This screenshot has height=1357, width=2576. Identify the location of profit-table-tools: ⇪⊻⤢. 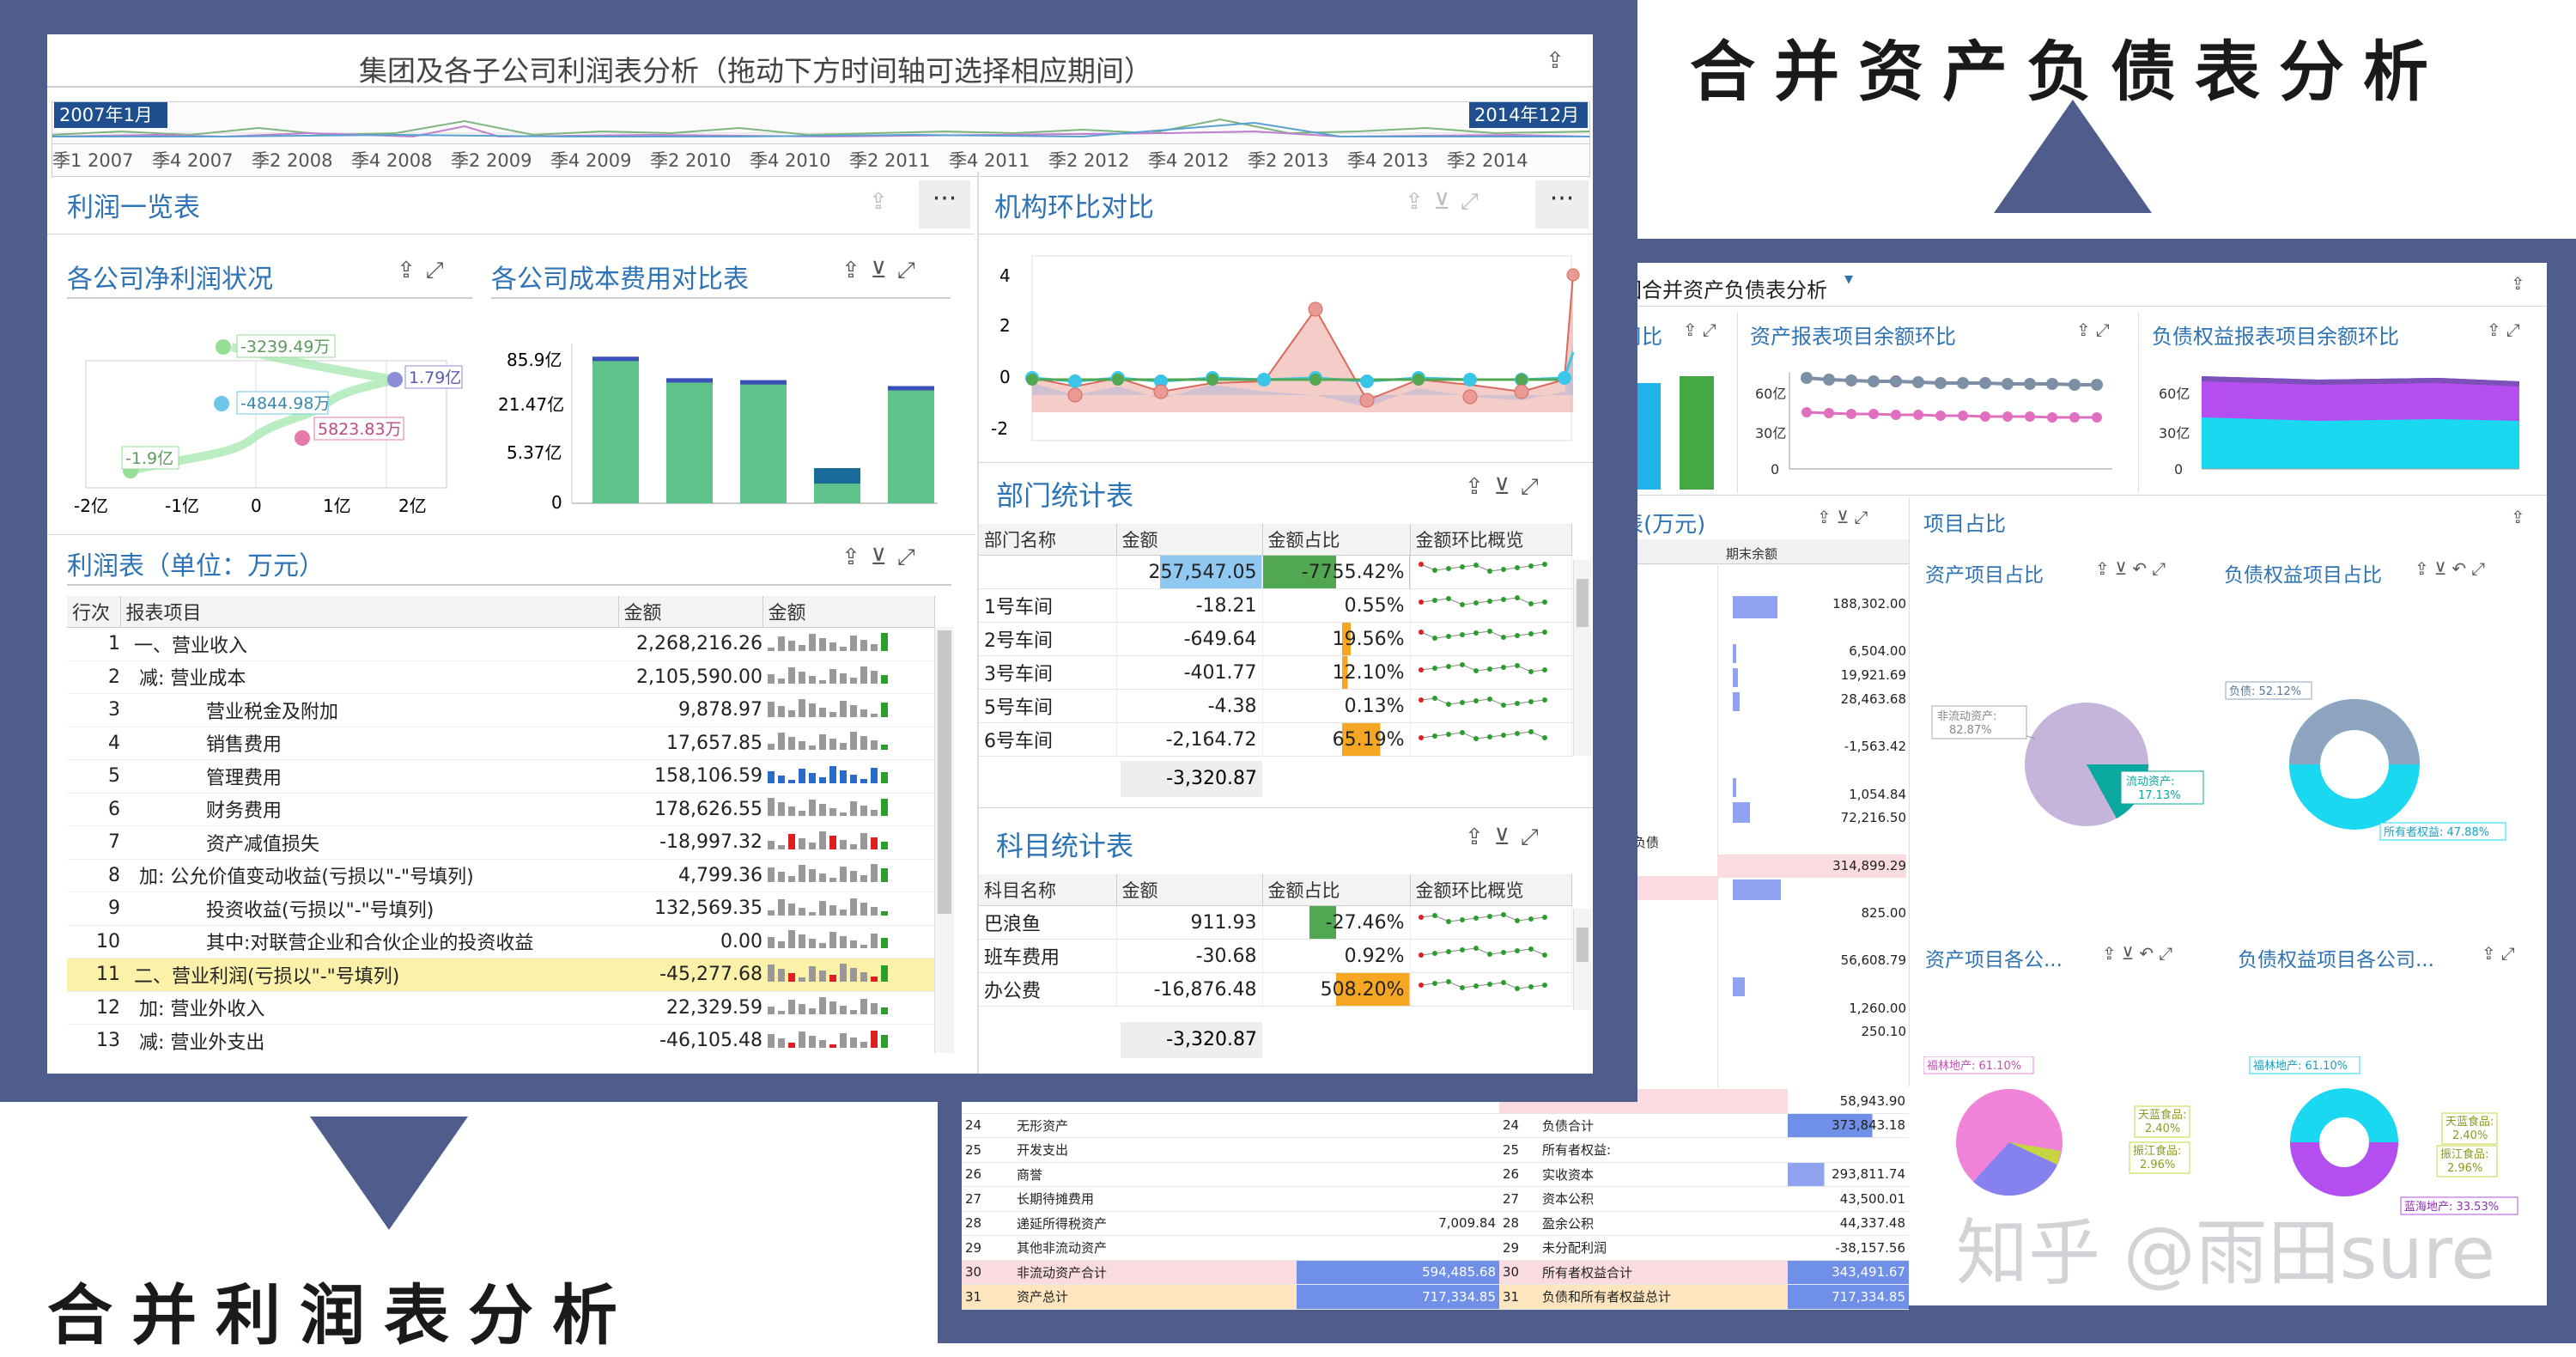
(884, 558).